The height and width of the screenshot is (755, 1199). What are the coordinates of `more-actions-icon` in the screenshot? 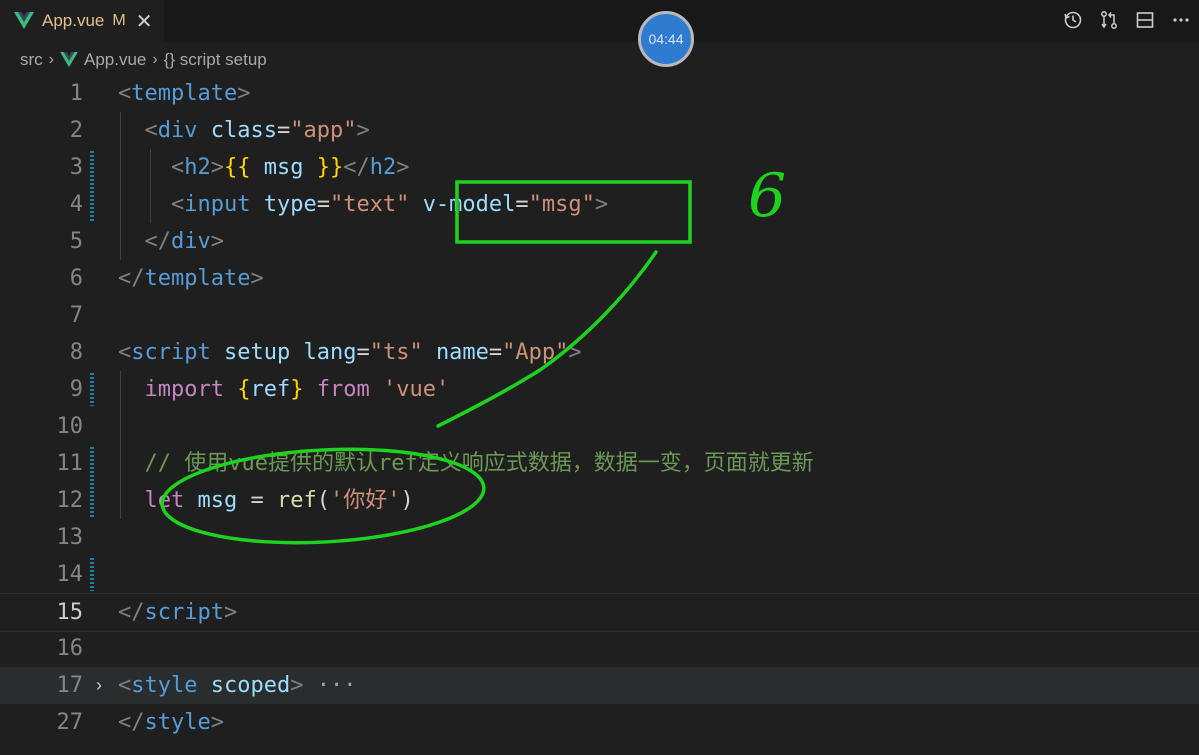 It's located at (1181, 20).